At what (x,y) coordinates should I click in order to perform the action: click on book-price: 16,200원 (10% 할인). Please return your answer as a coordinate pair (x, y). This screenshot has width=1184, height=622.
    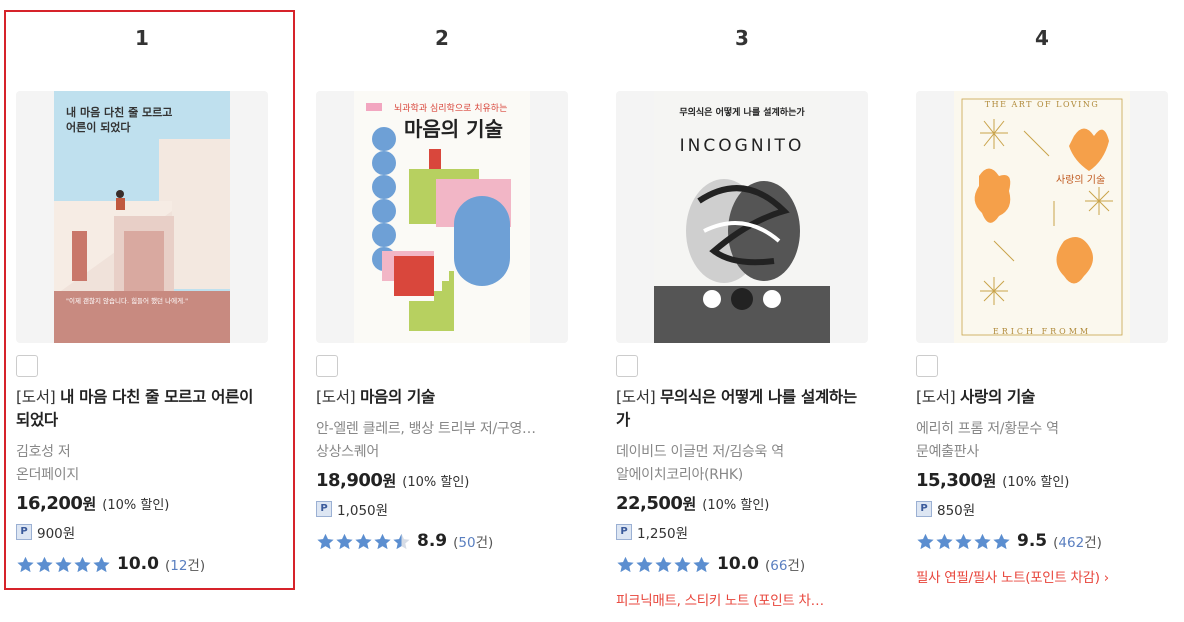
    Looking at the image, I should click on (92, 503).